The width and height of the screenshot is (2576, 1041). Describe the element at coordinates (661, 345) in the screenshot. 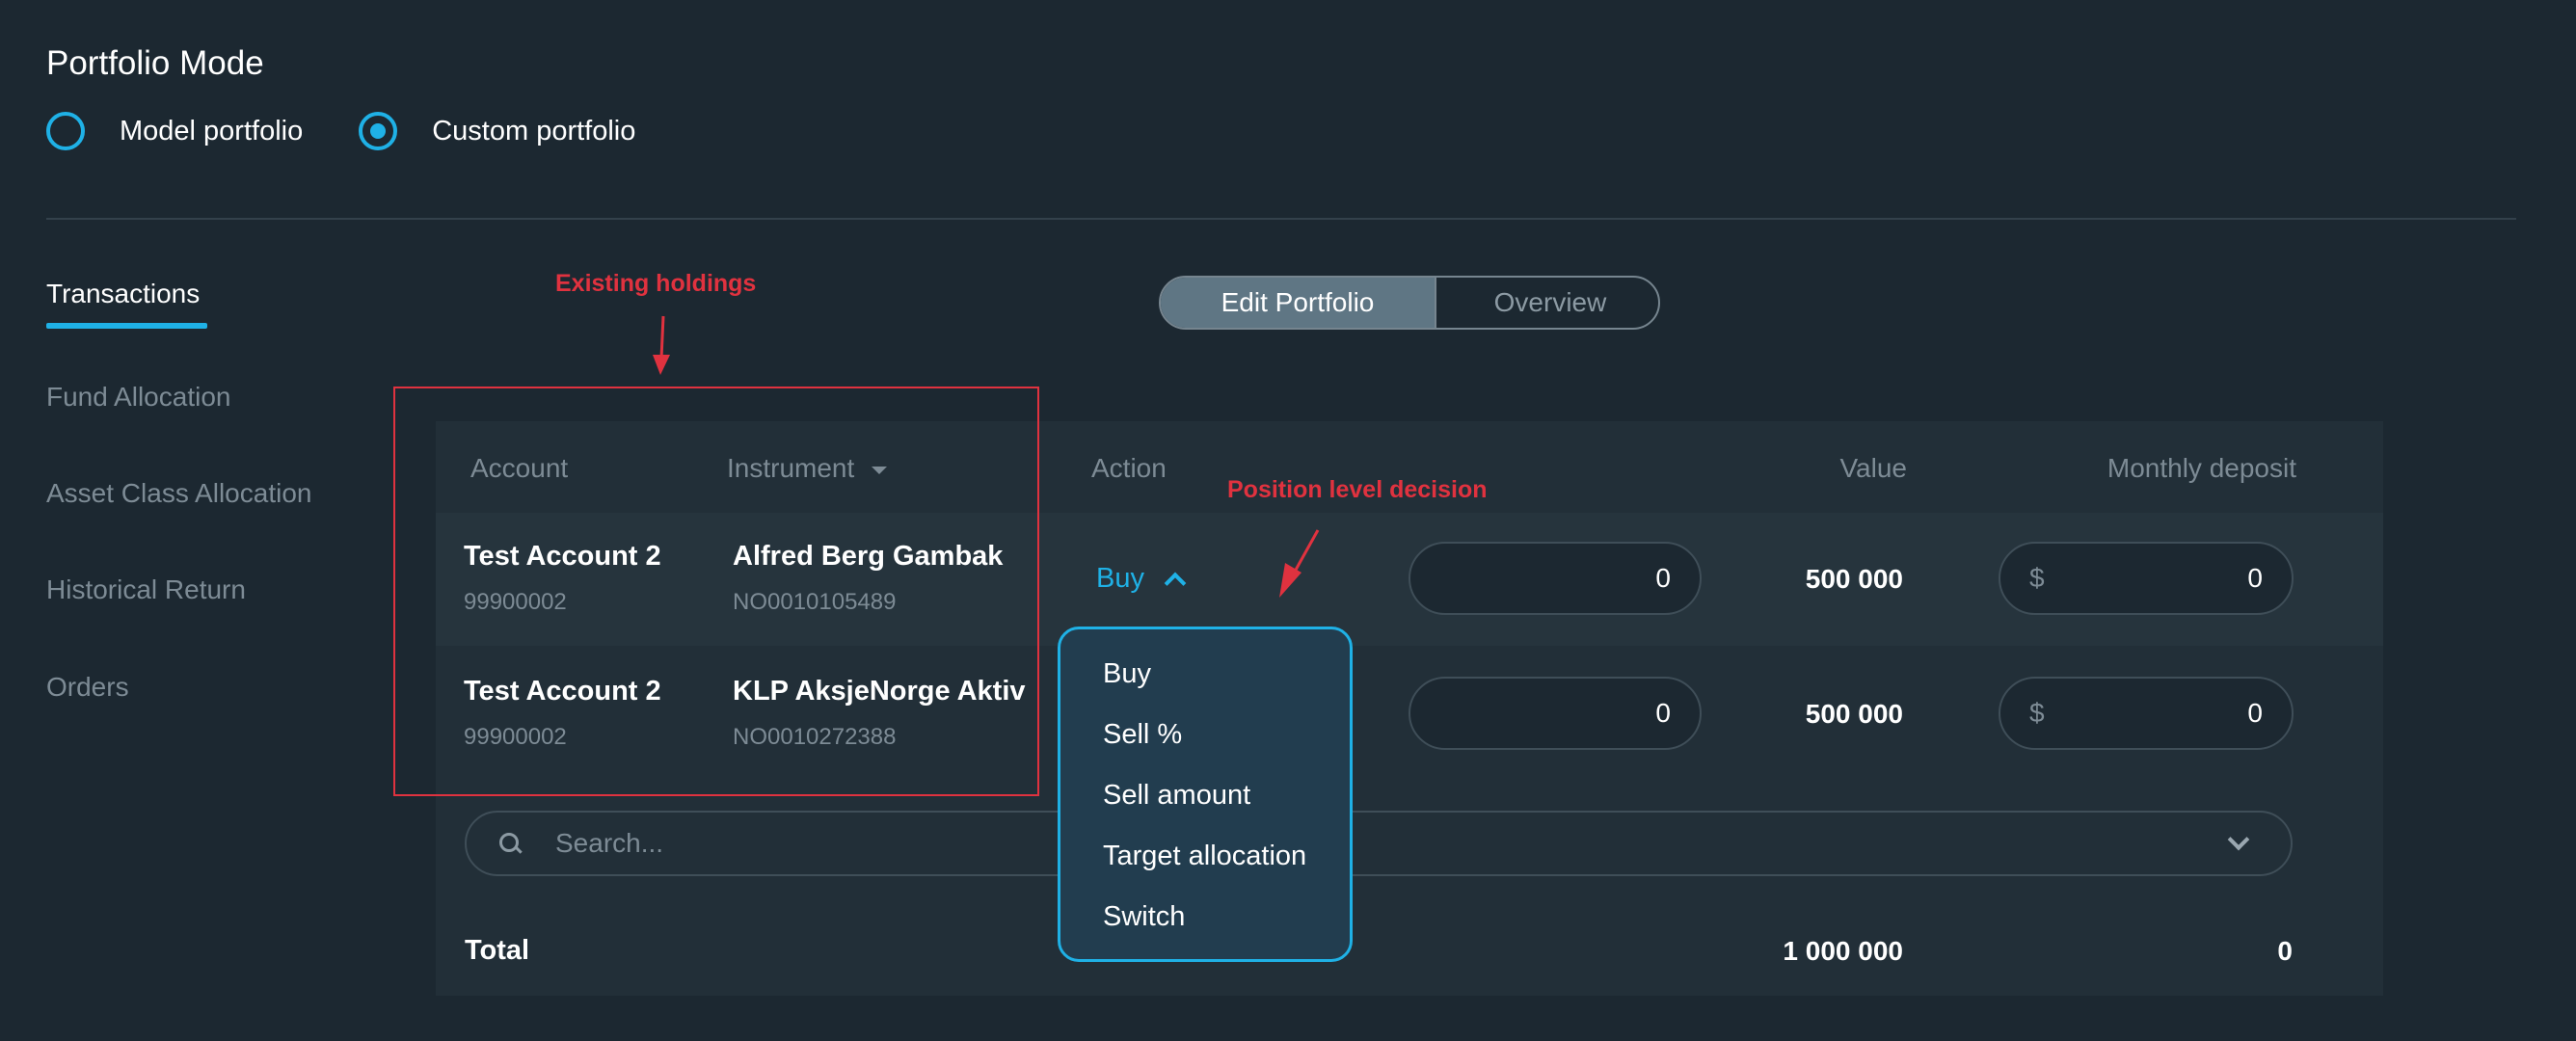

I see `annotation-arrow-down-icon` at that location.